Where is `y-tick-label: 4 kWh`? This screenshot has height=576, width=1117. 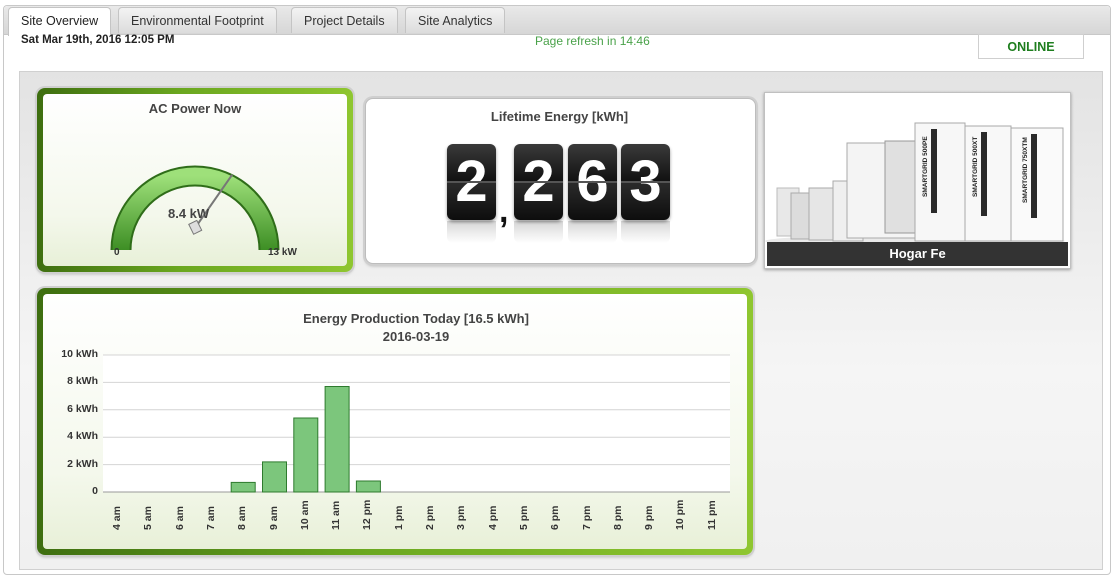 y-tick-label: 4 kWh is located at coordinates (82, 436).